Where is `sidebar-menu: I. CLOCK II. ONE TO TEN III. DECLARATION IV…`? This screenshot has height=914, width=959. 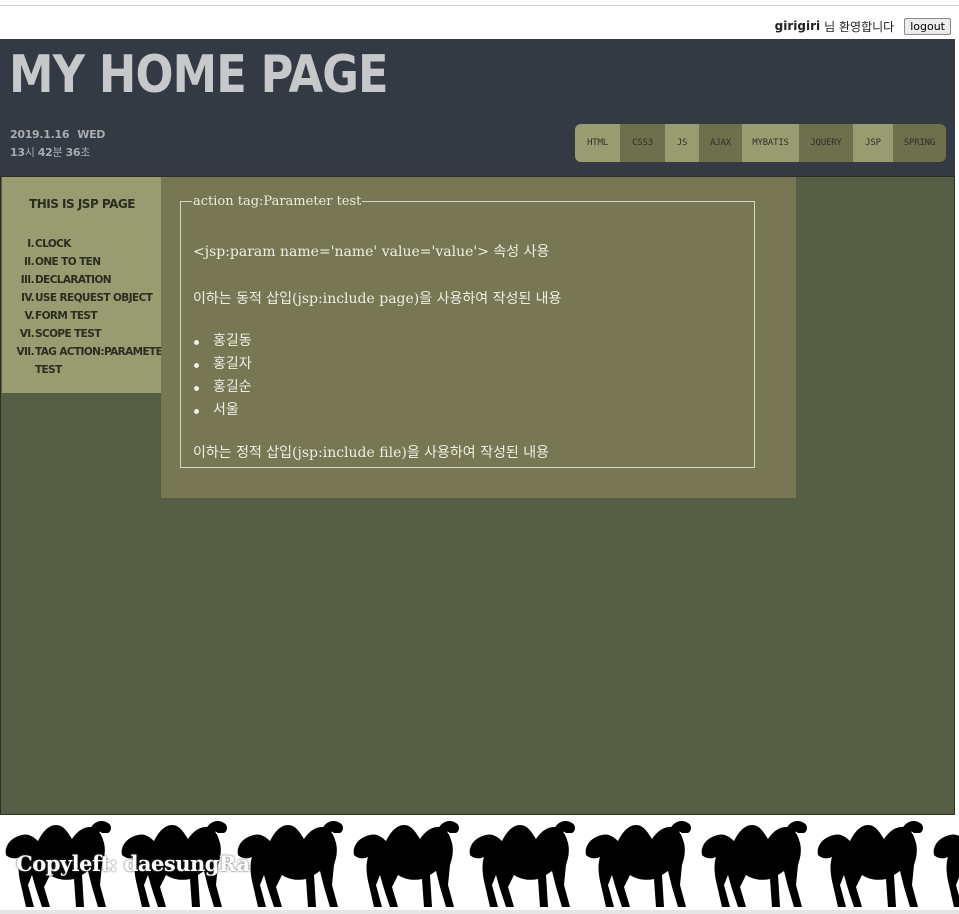
sidebar-menu: I. CLOCK II. ONE TO TEN III. DECLARATION IV… is located at coordinates (86, 307).